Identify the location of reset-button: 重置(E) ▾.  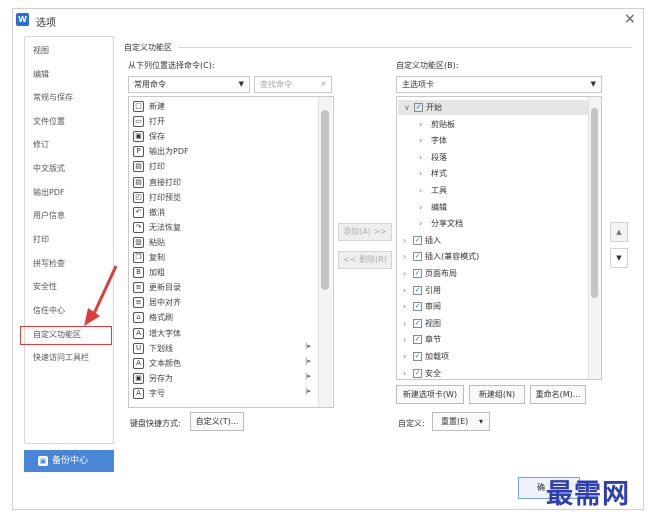
(461, 421).